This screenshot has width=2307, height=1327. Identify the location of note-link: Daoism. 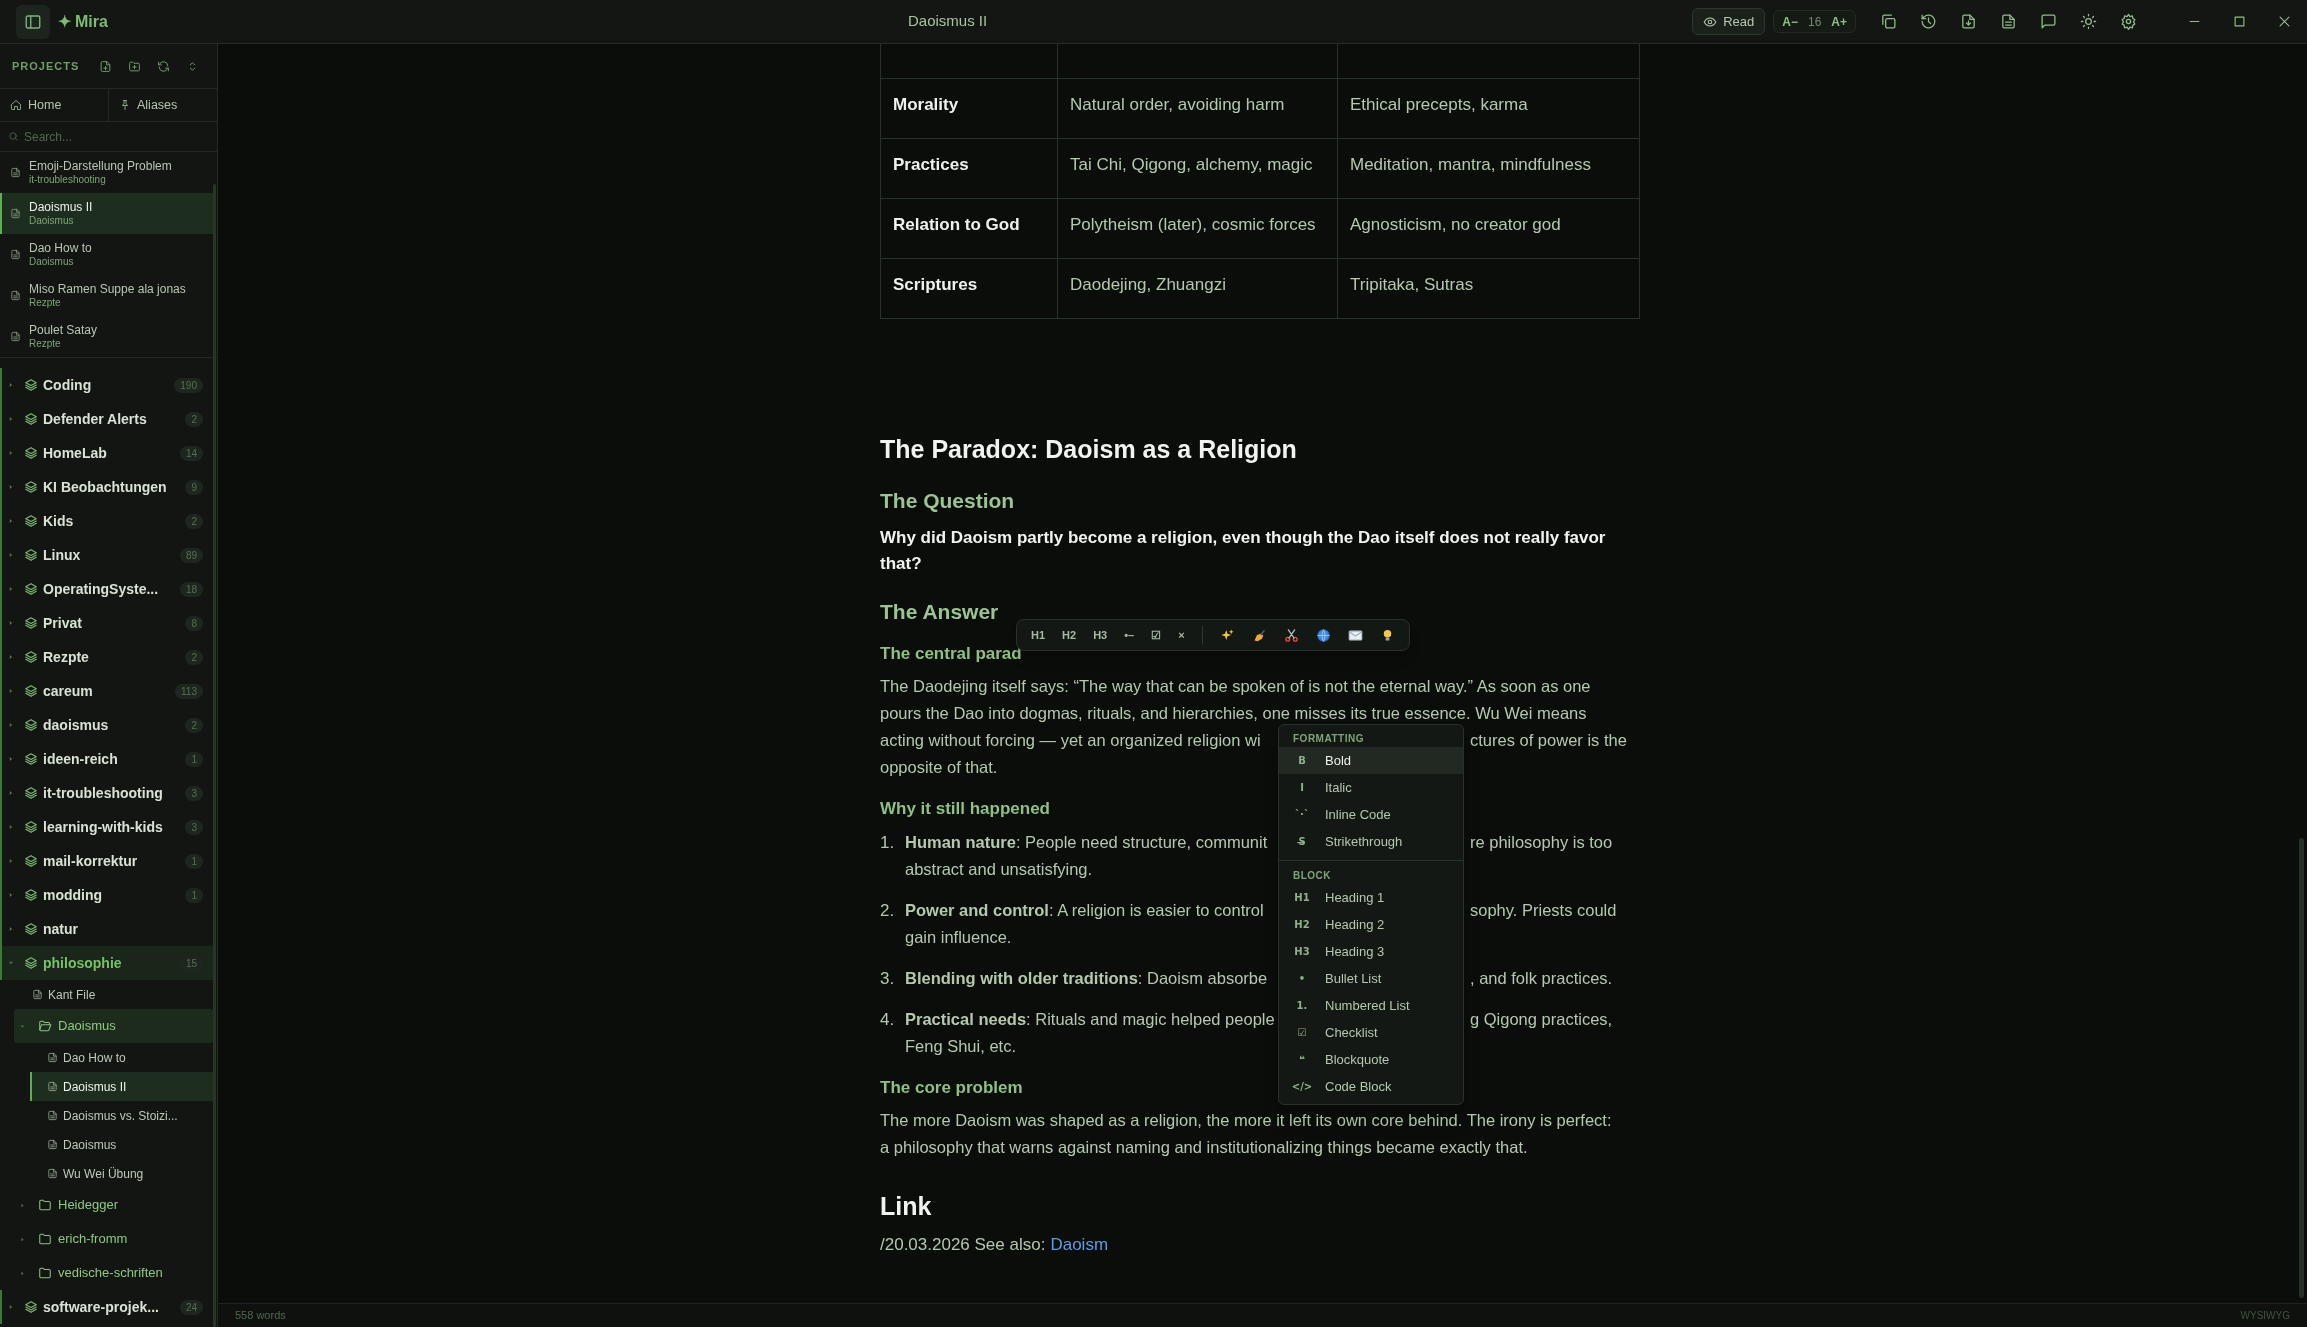
(1079, 1245).